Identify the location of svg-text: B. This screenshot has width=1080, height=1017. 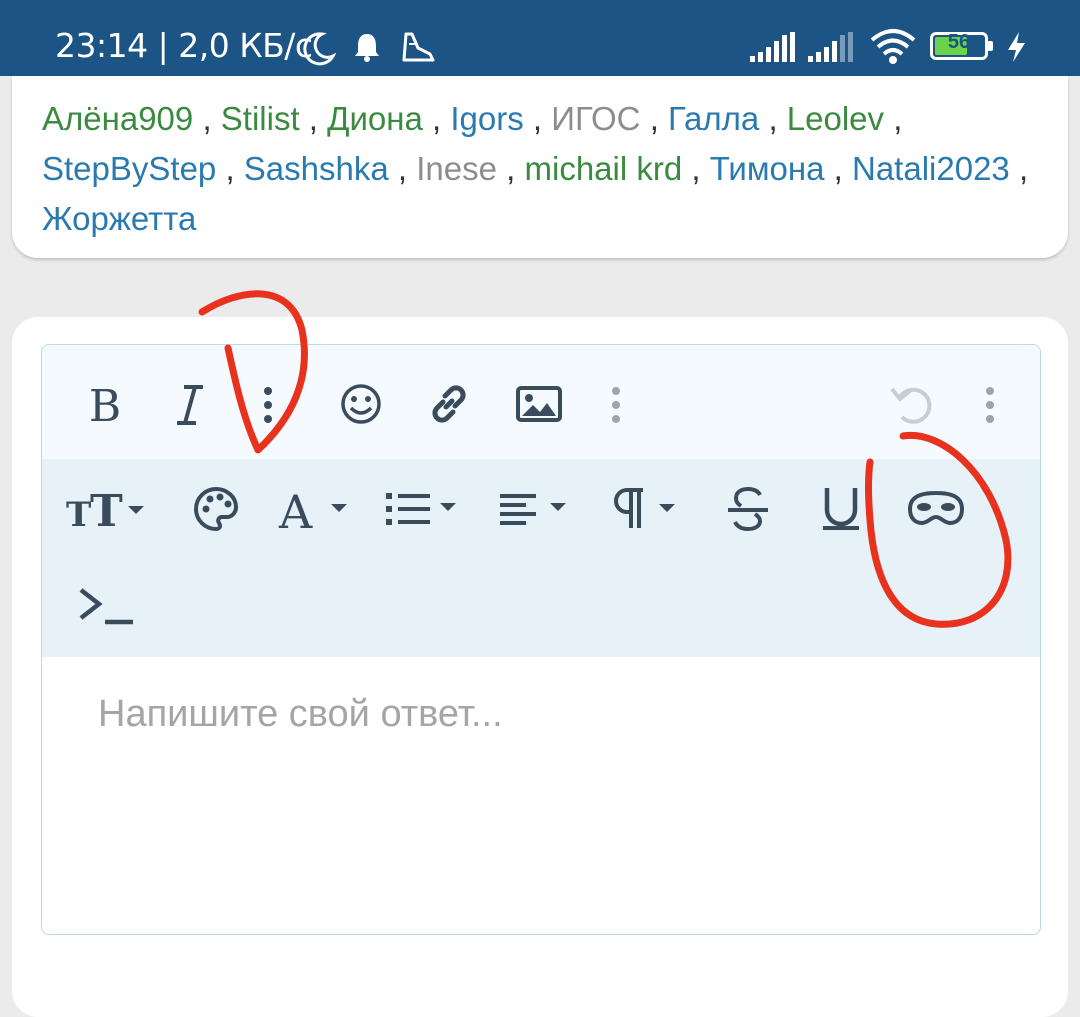
(105, 405).